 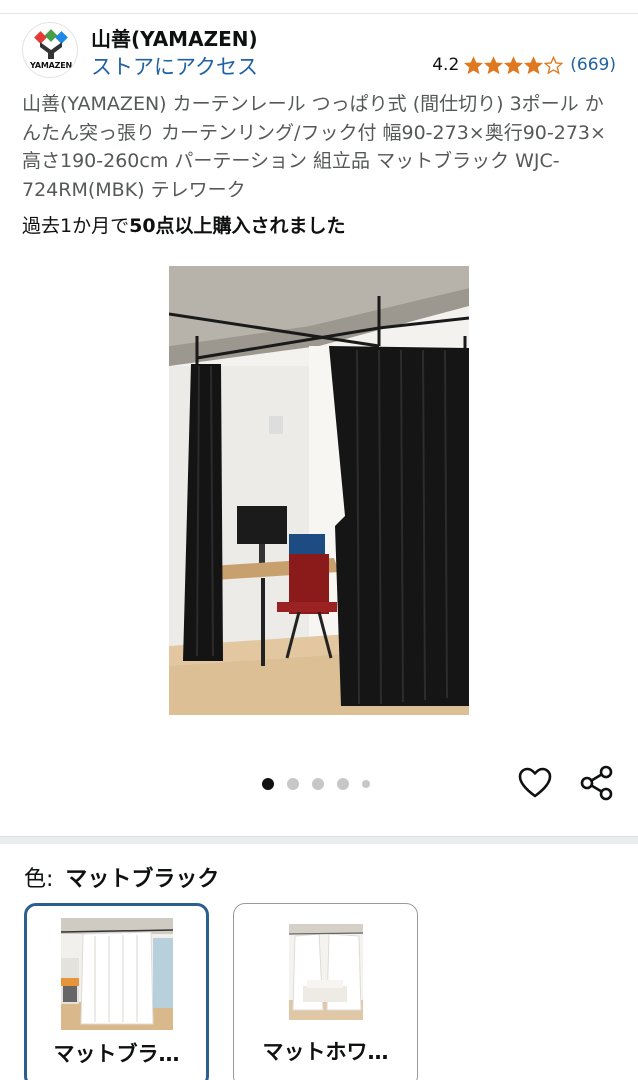 I want to click on share-button, so click(x=597, y=783).